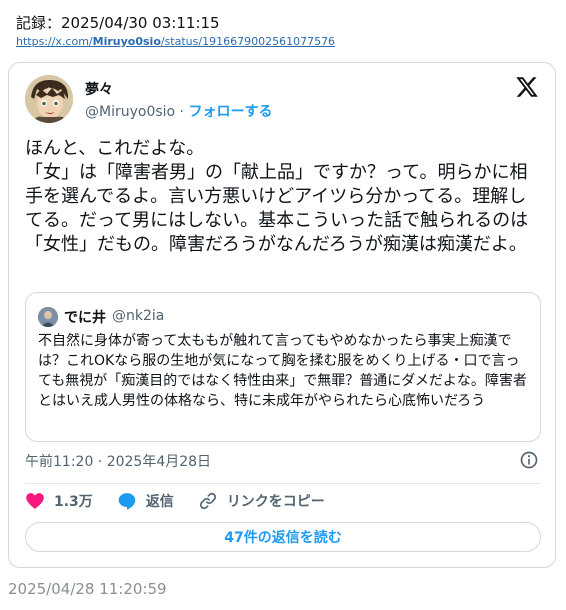 Image resolution: width=566 pixels, height=610 pixels. I want to click on link-icon, so click(207, 501).